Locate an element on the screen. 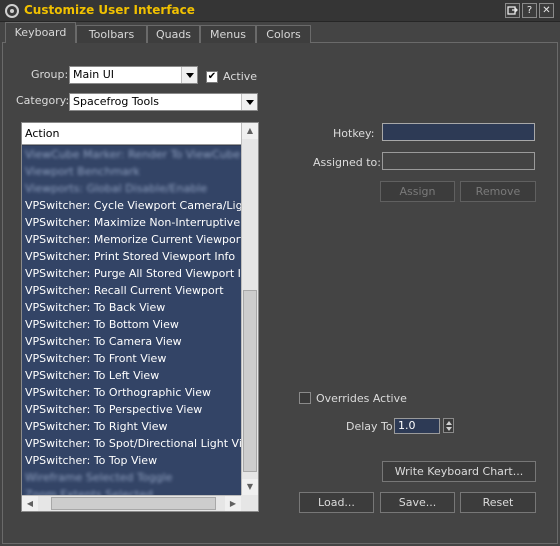 This screenshot has width=560, height=546. list-item: VPSwitcher: To Bottom View is located at coordinates (131, 324).